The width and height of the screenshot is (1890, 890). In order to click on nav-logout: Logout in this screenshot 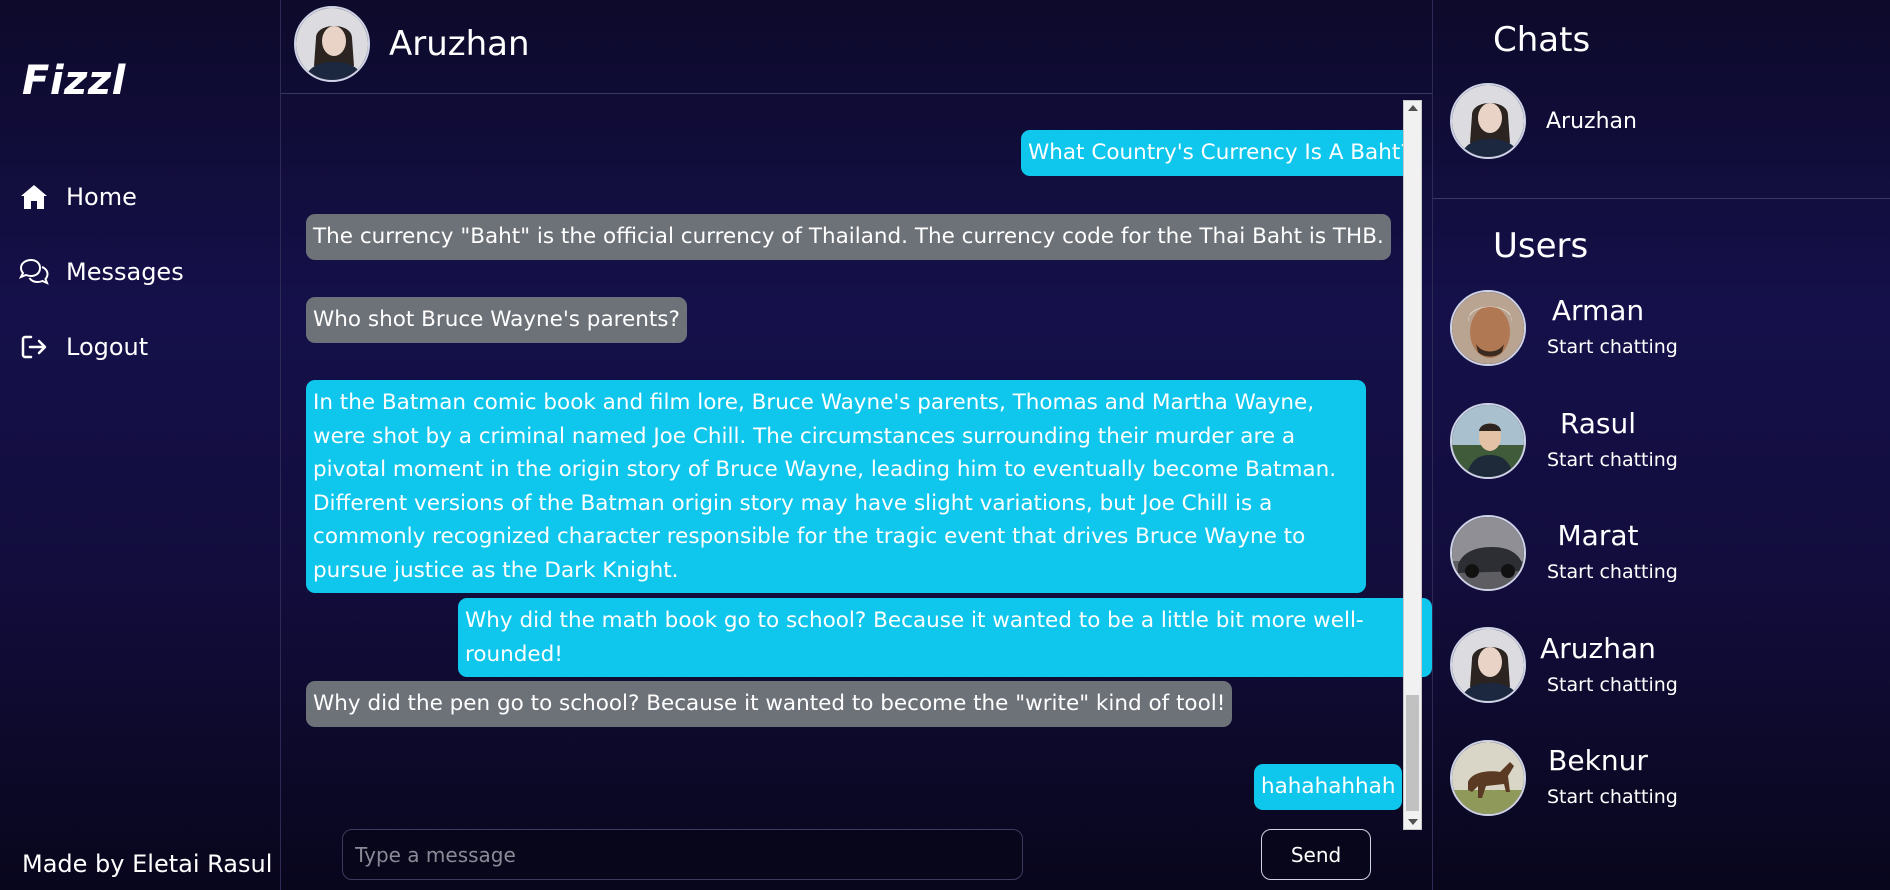, I will do `click(83, 347)`.